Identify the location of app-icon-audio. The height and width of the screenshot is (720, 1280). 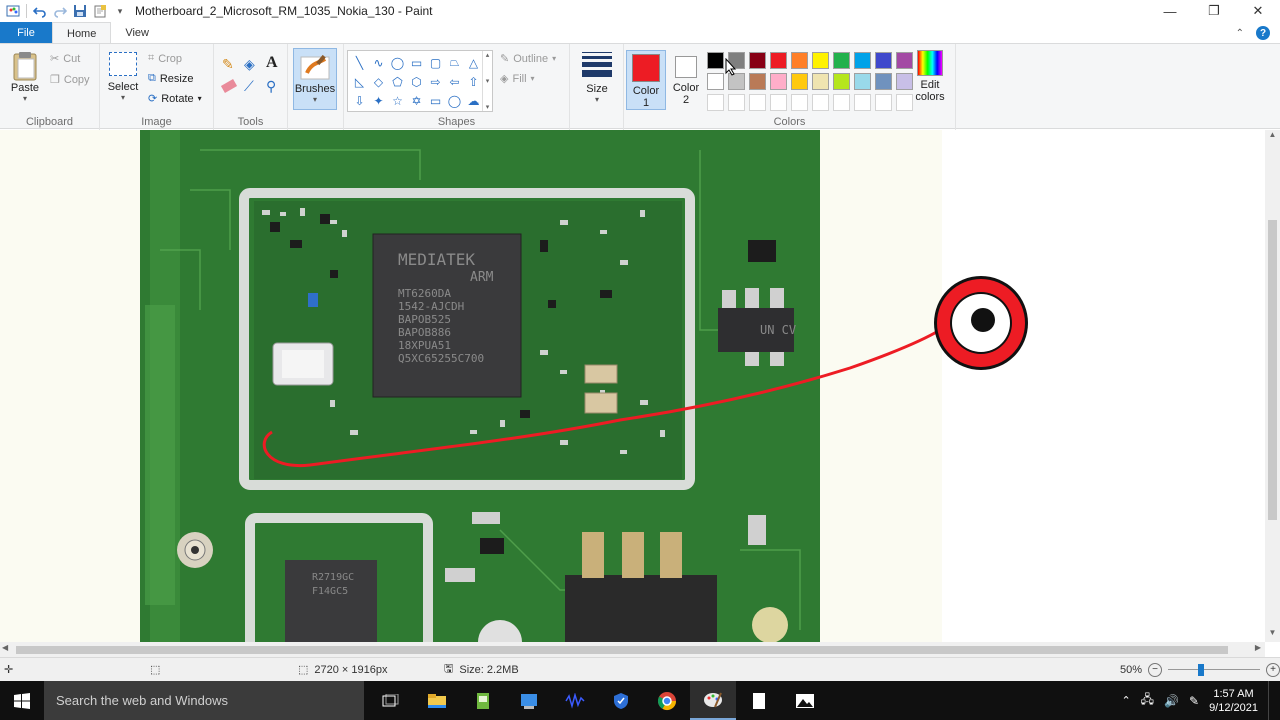
(575, 700).